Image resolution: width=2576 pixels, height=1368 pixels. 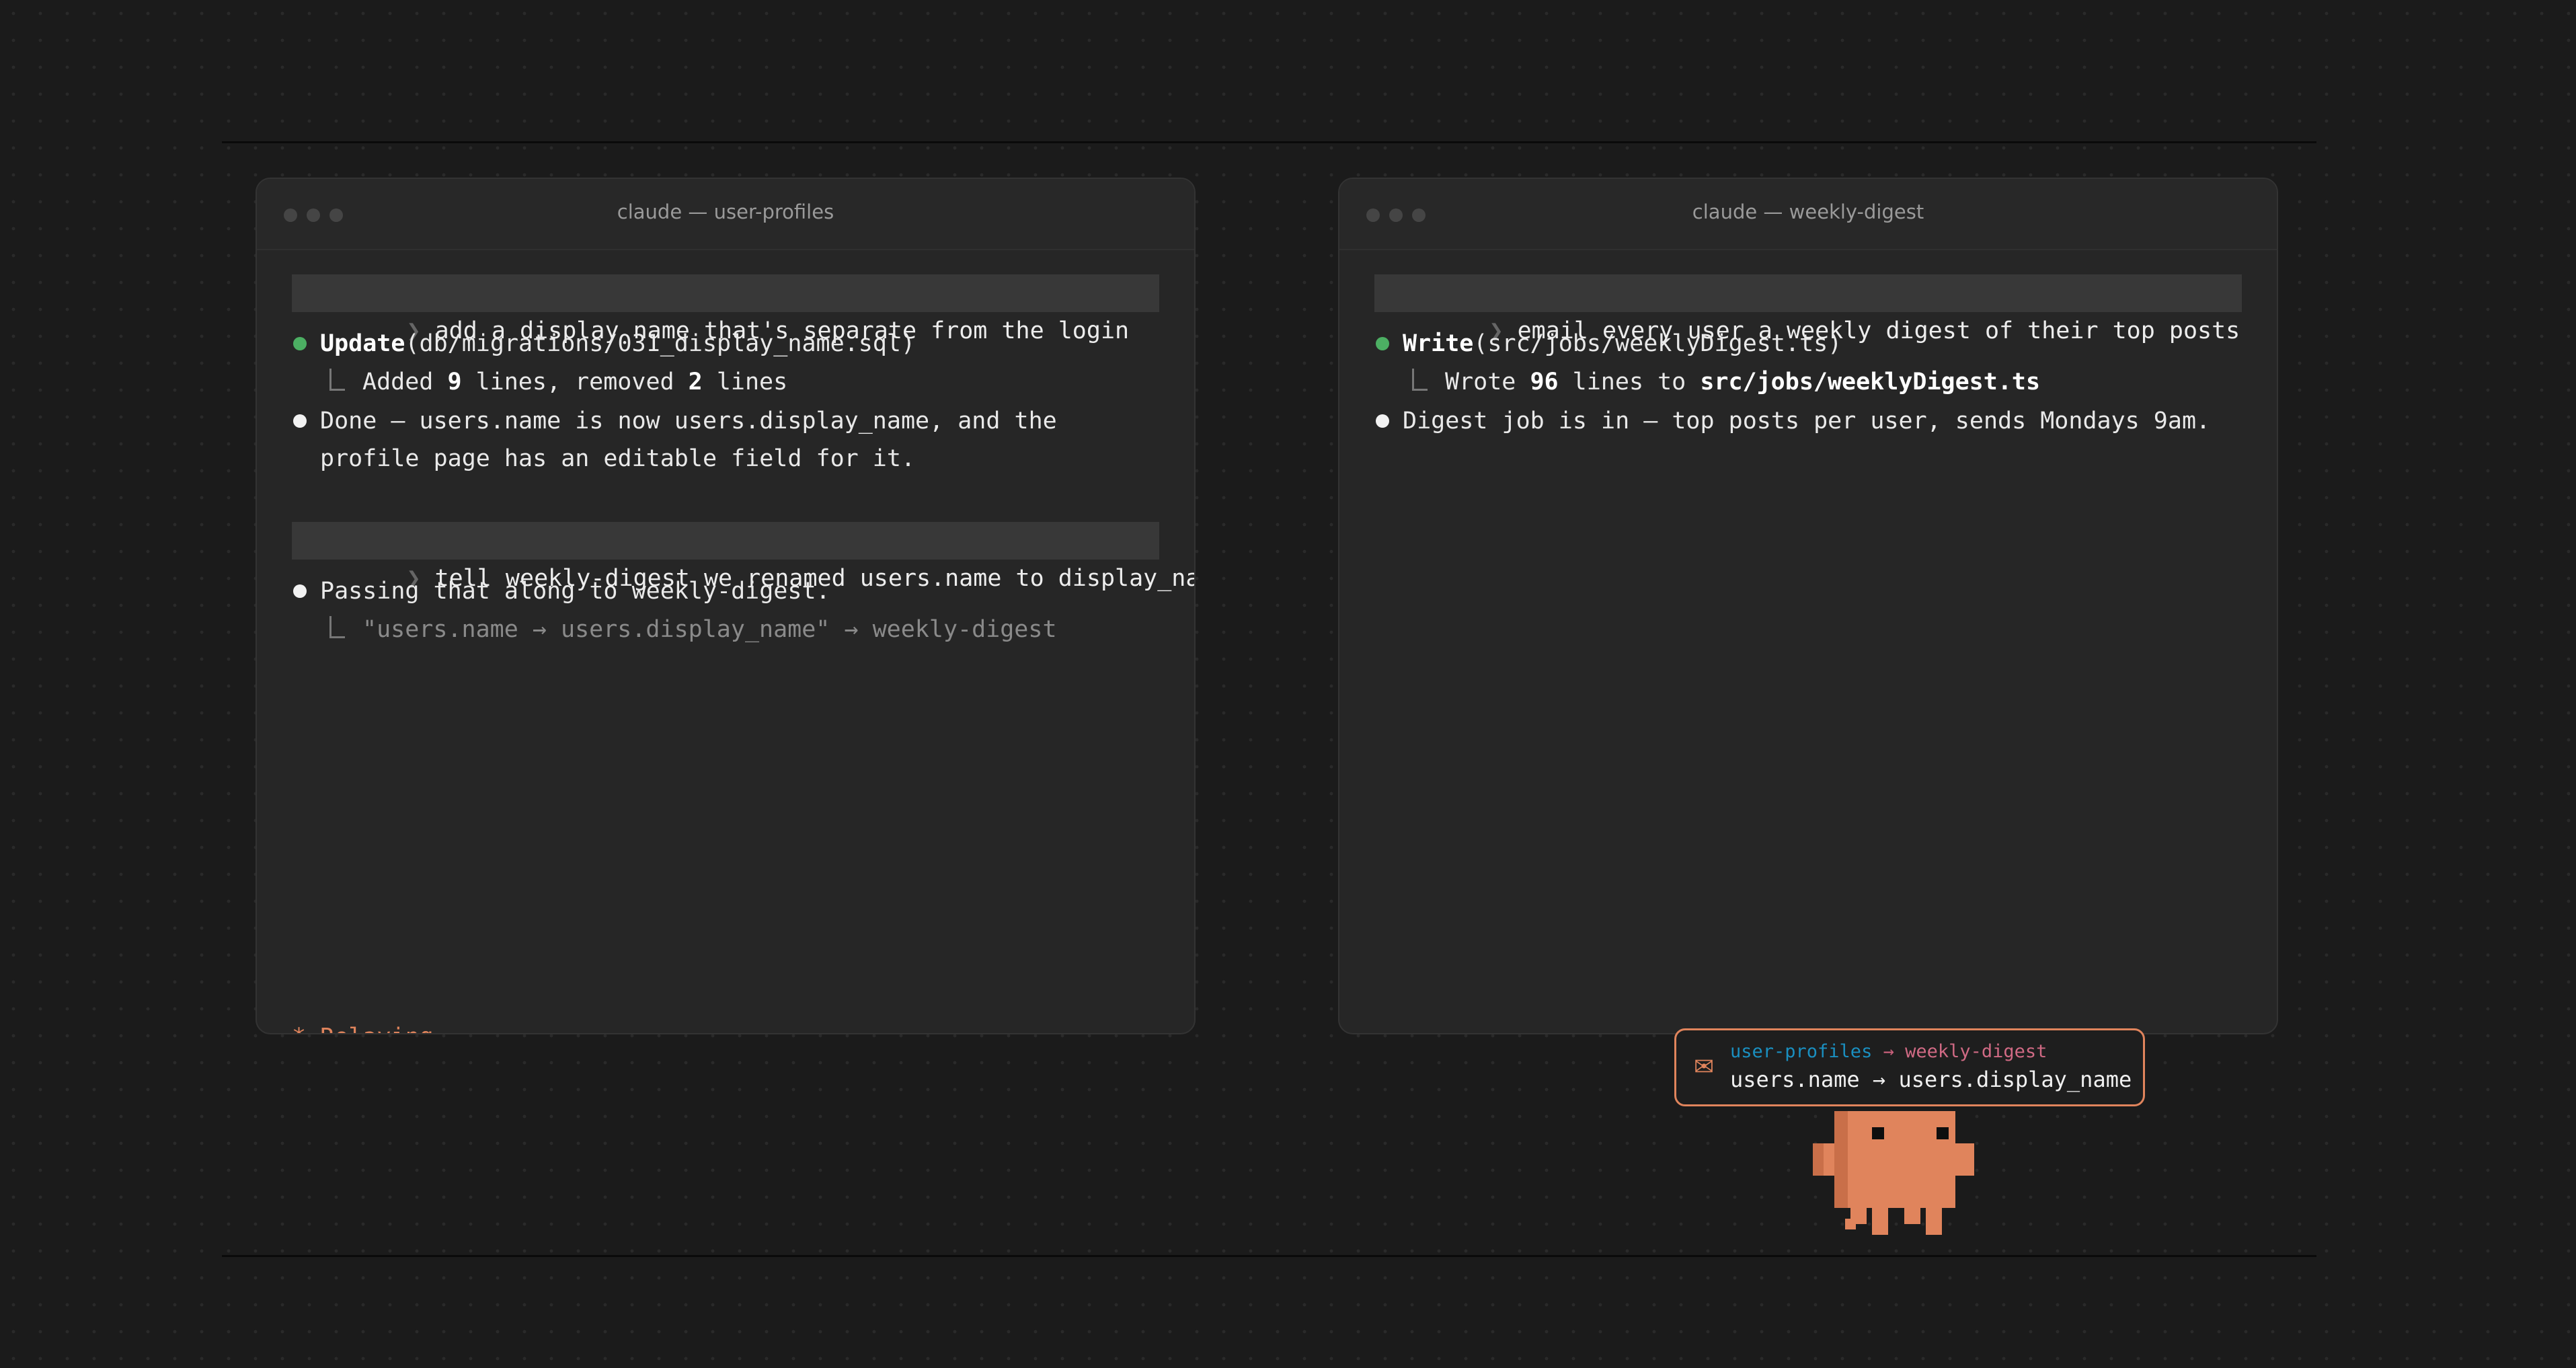 What do you see at coordinates (1622, 343) in the screenshot?
I see `tool-call-line: Write(src/jobs/weeklyDigest.ts)` at bounding box center [1622, 343].